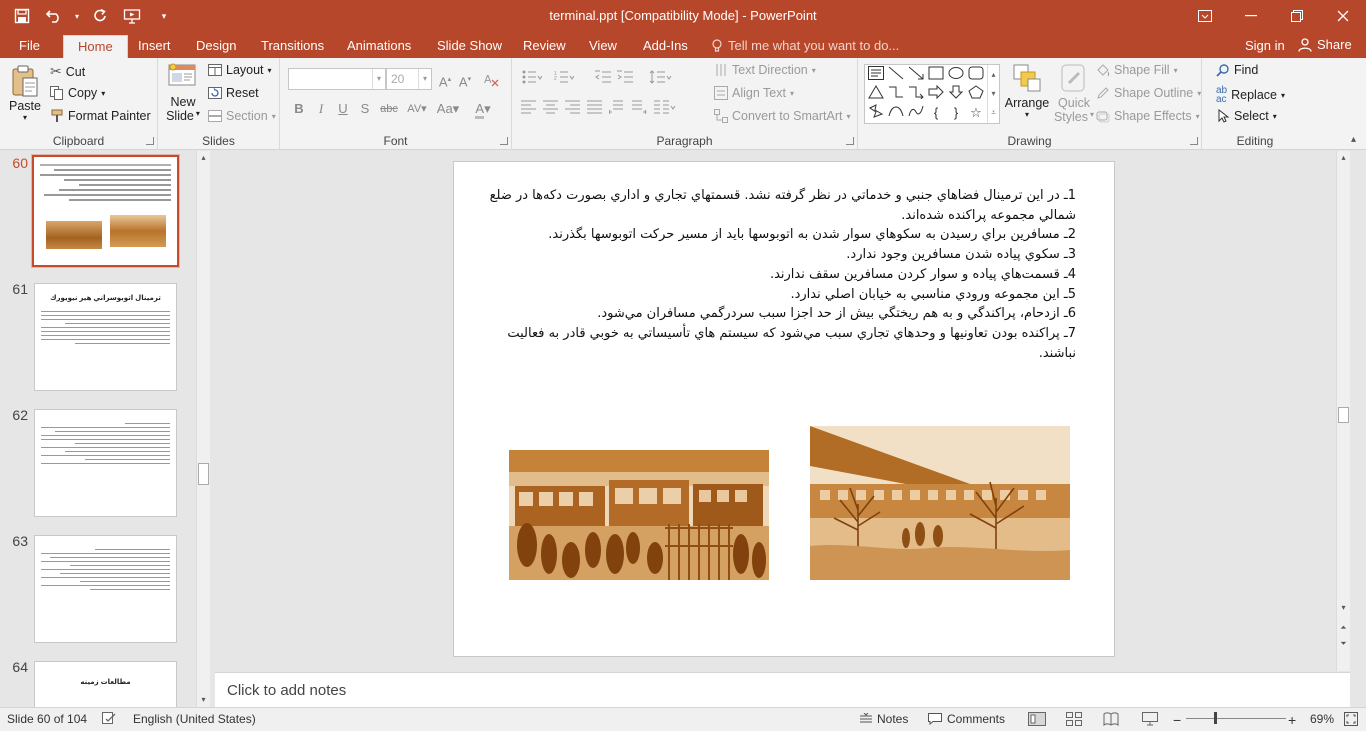 This screenshot has height=731, width=1366. Describe the element at coordinates (203, 429) in the screenshot. I see `thumbnail-scrollbar: ▴ ▾` at that location.